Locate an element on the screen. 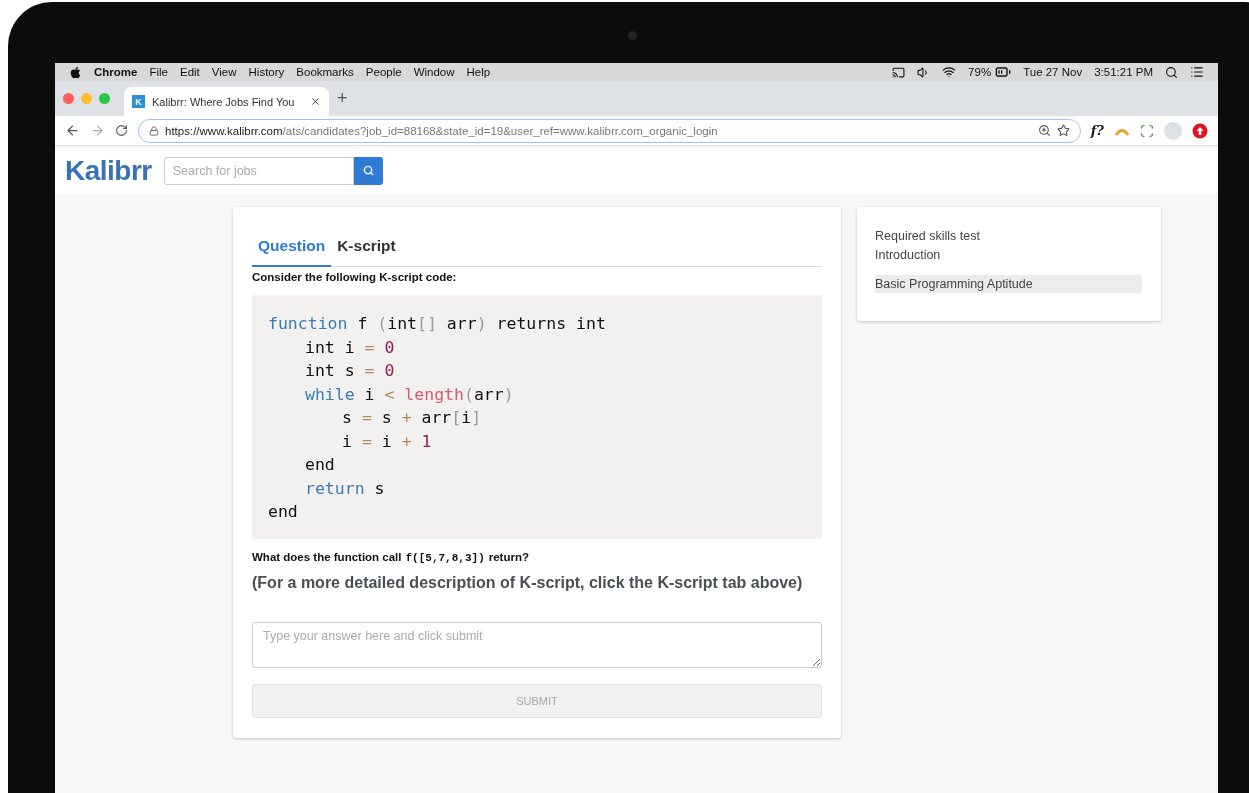 This screenshot has width=1249, height=793. code-line: int s = 0 is located at coordinates (350, 371).